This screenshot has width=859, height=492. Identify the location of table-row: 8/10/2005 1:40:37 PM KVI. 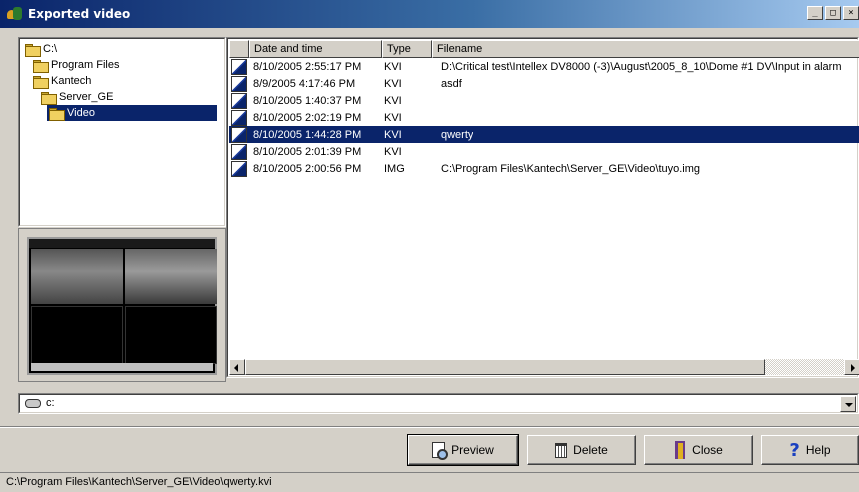
(544, 100).